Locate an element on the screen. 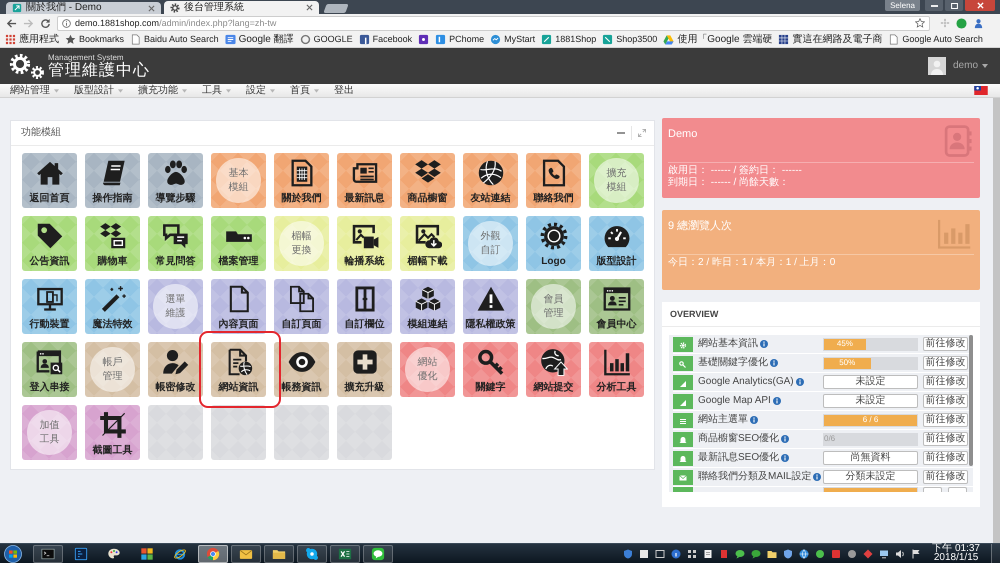 The width and height of the screenshot is (1000, 563). info-icon is located at coordinates (676, 553).